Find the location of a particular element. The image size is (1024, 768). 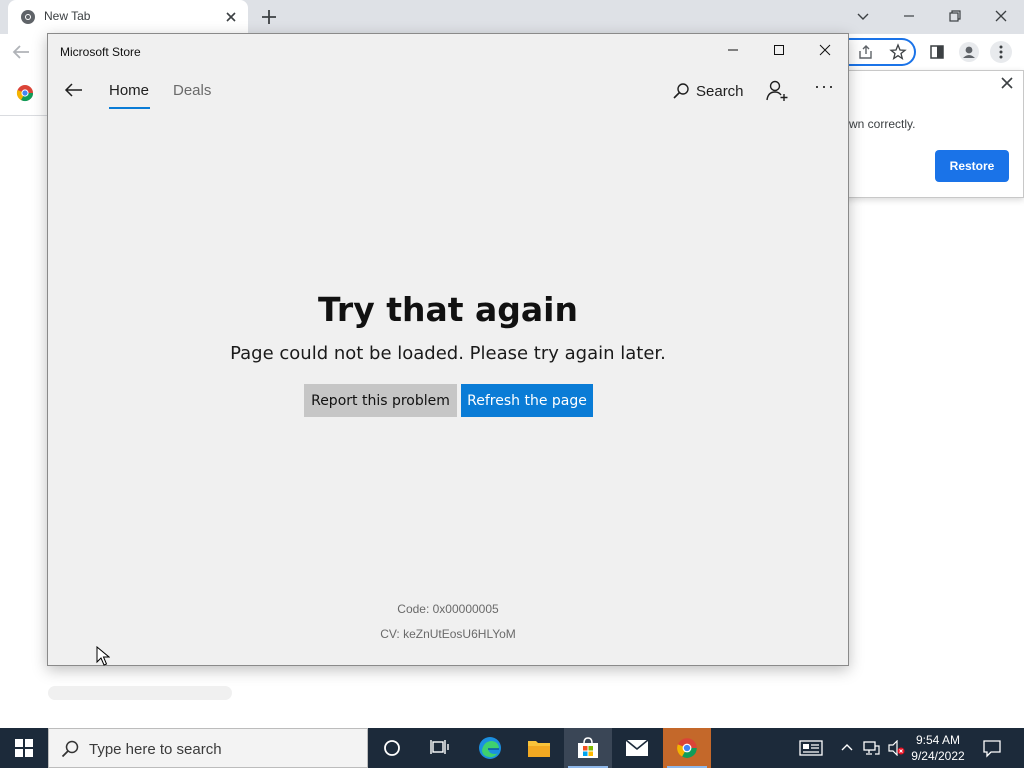

cortana-circle-icon is located at coordinates (392, 748).